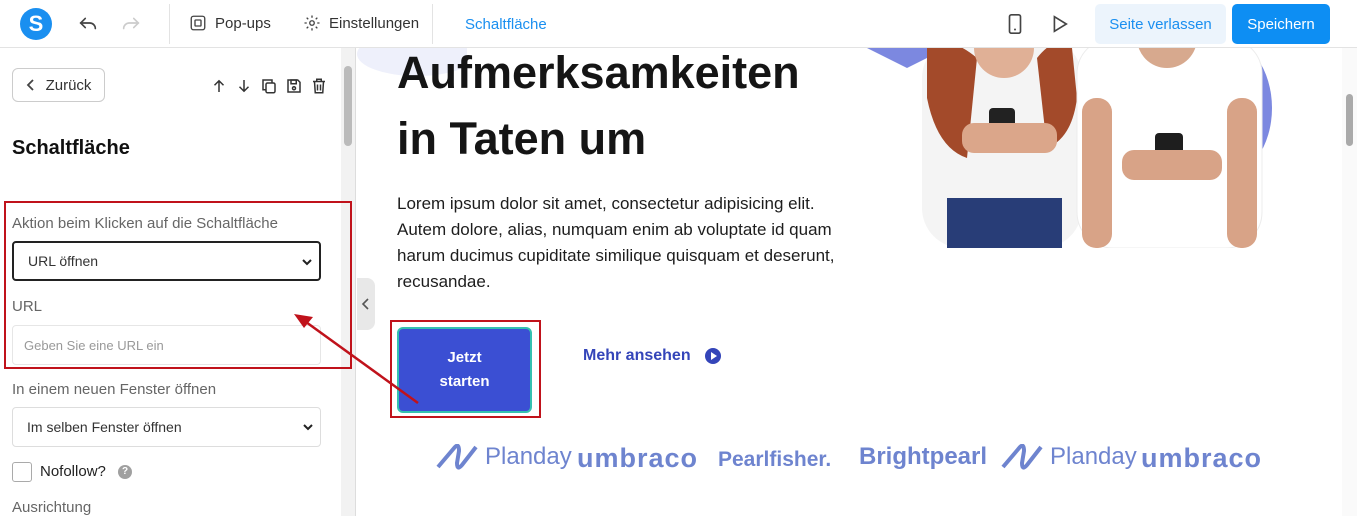 This screenshot has height=516, width=1357. I want to click on move-up-icon, so click(220, 86).